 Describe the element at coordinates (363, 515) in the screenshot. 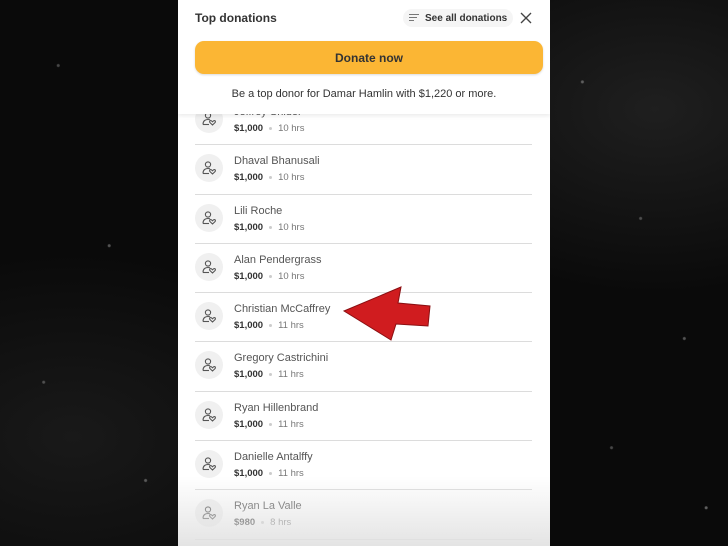

I see `donation-row: Ryan La Valle $980 8 hrs` at that location.